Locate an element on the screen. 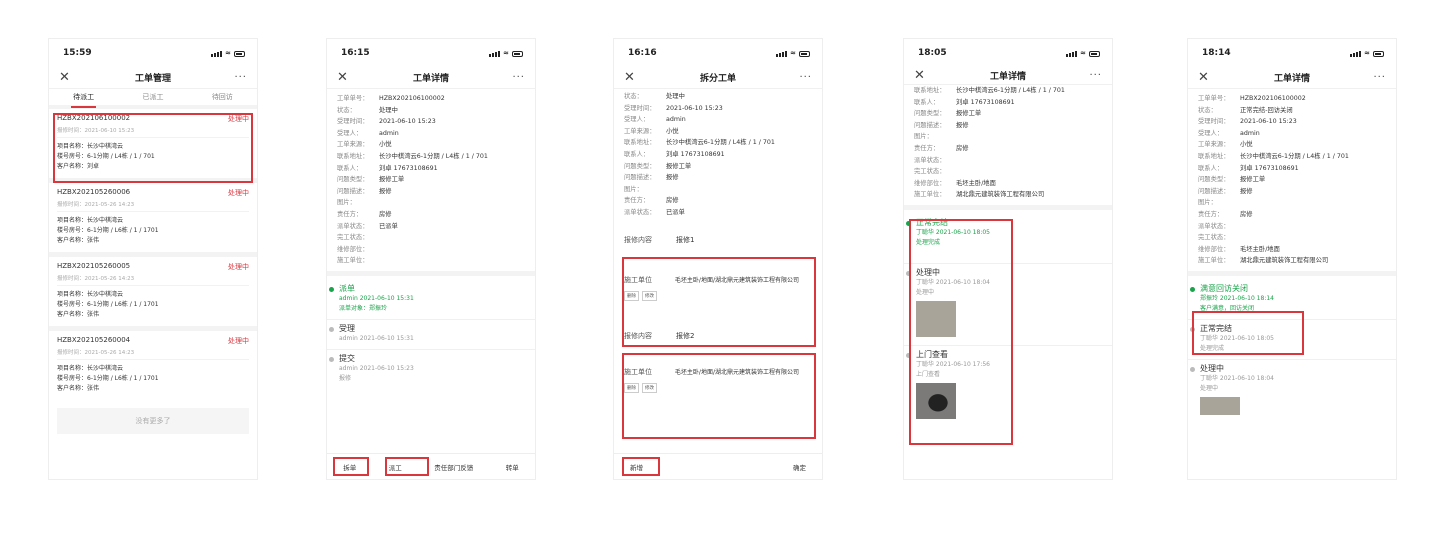  timeline-meta: 郑振玲 2021-06-10 18:14 is located at coordinates (1237, 298).